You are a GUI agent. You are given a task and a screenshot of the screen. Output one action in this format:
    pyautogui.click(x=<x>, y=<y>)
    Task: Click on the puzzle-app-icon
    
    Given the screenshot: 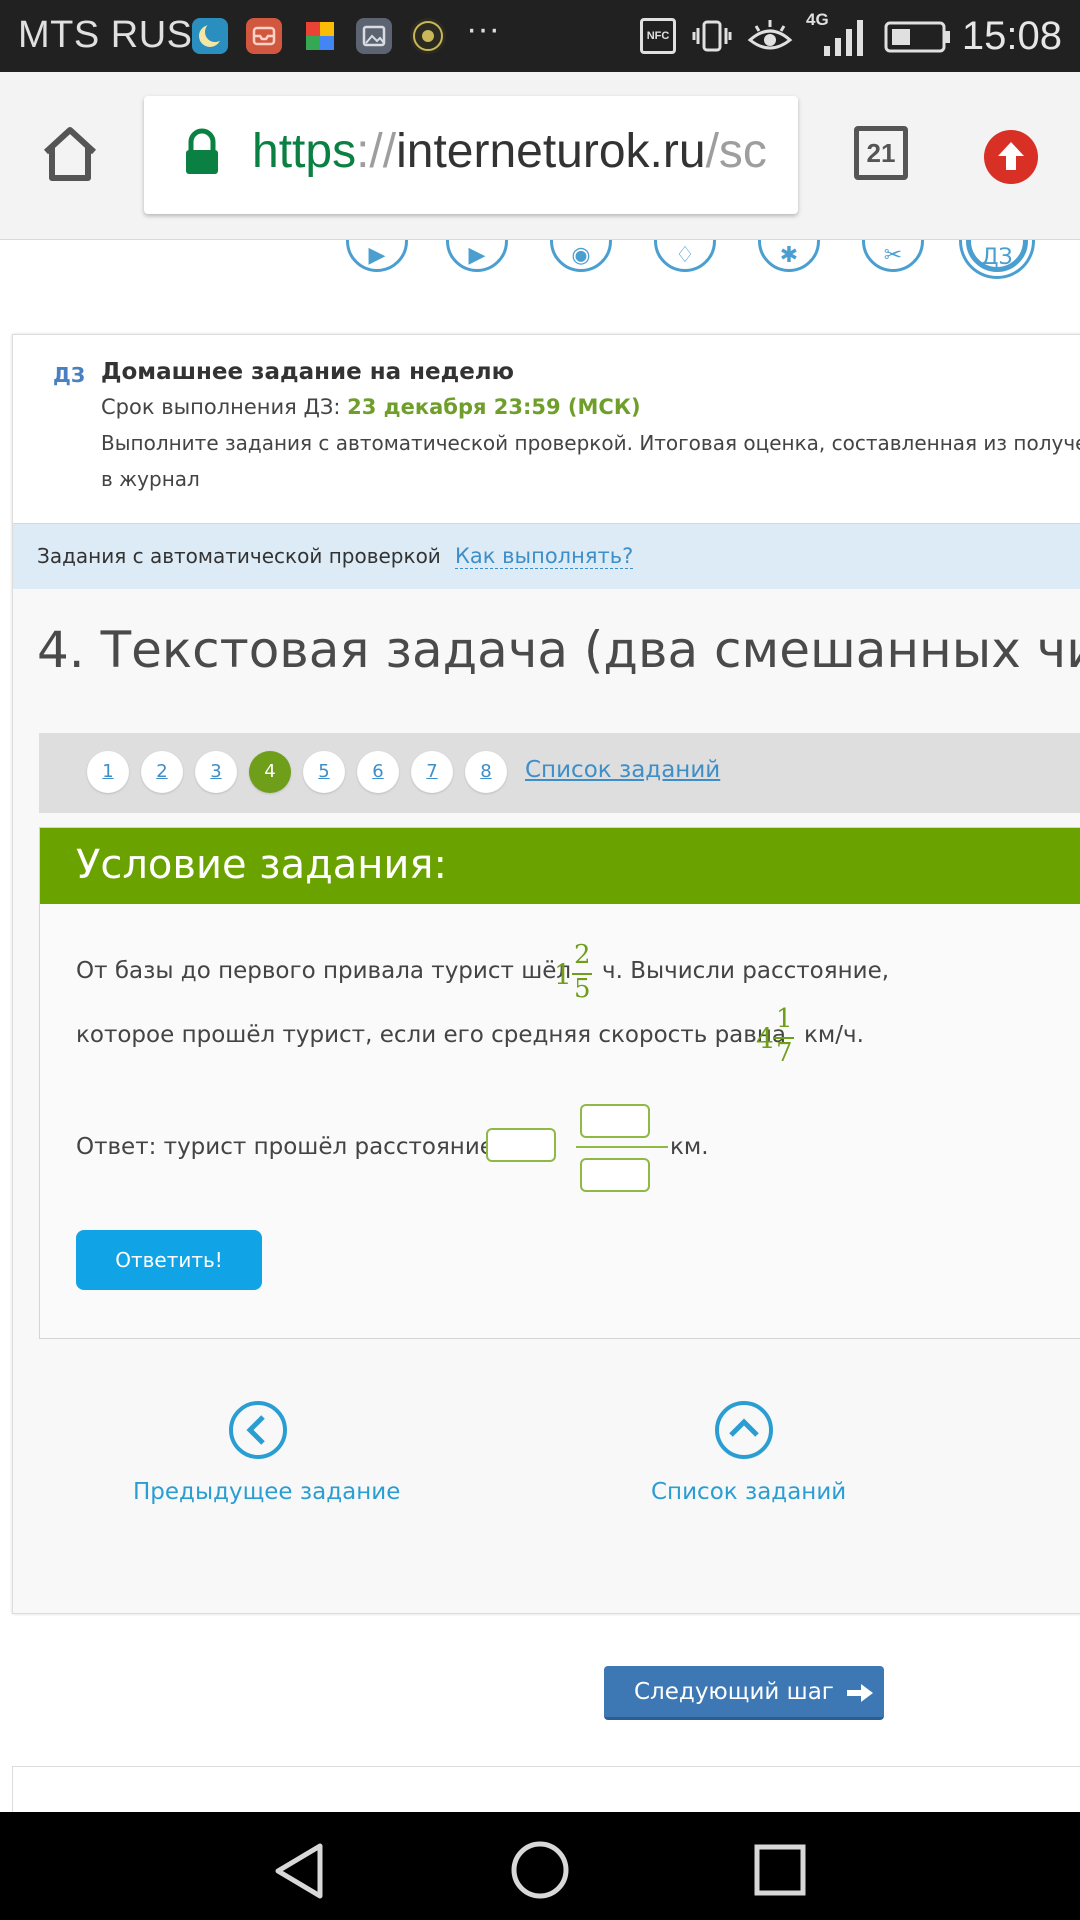 What is the action you would take?
    pyautogui.click(x=320, y=36)
    